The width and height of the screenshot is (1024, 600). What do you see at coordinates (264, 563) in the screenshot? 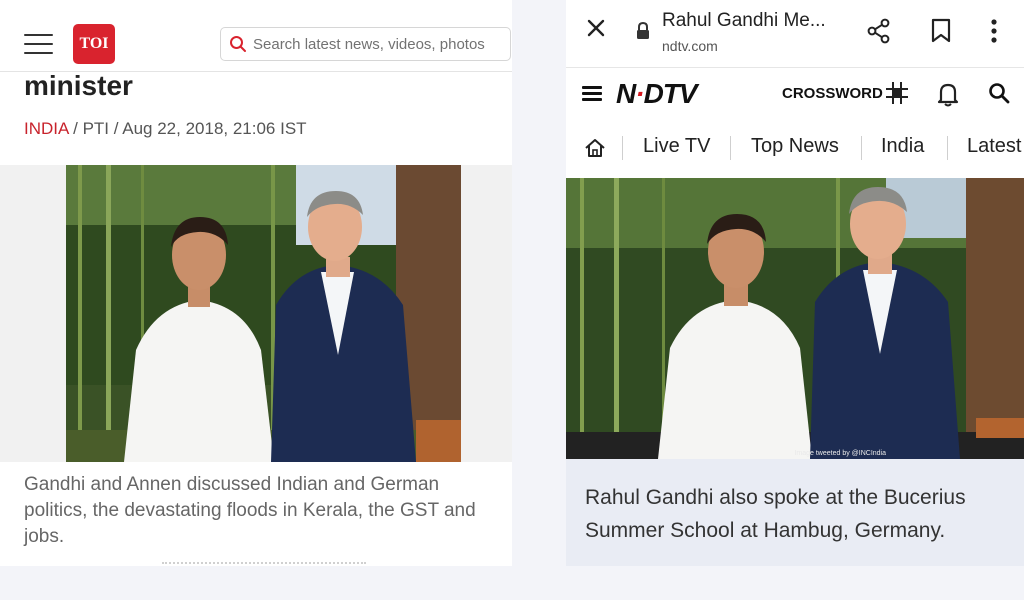
I see `divider` at bounding box center [264, 563].